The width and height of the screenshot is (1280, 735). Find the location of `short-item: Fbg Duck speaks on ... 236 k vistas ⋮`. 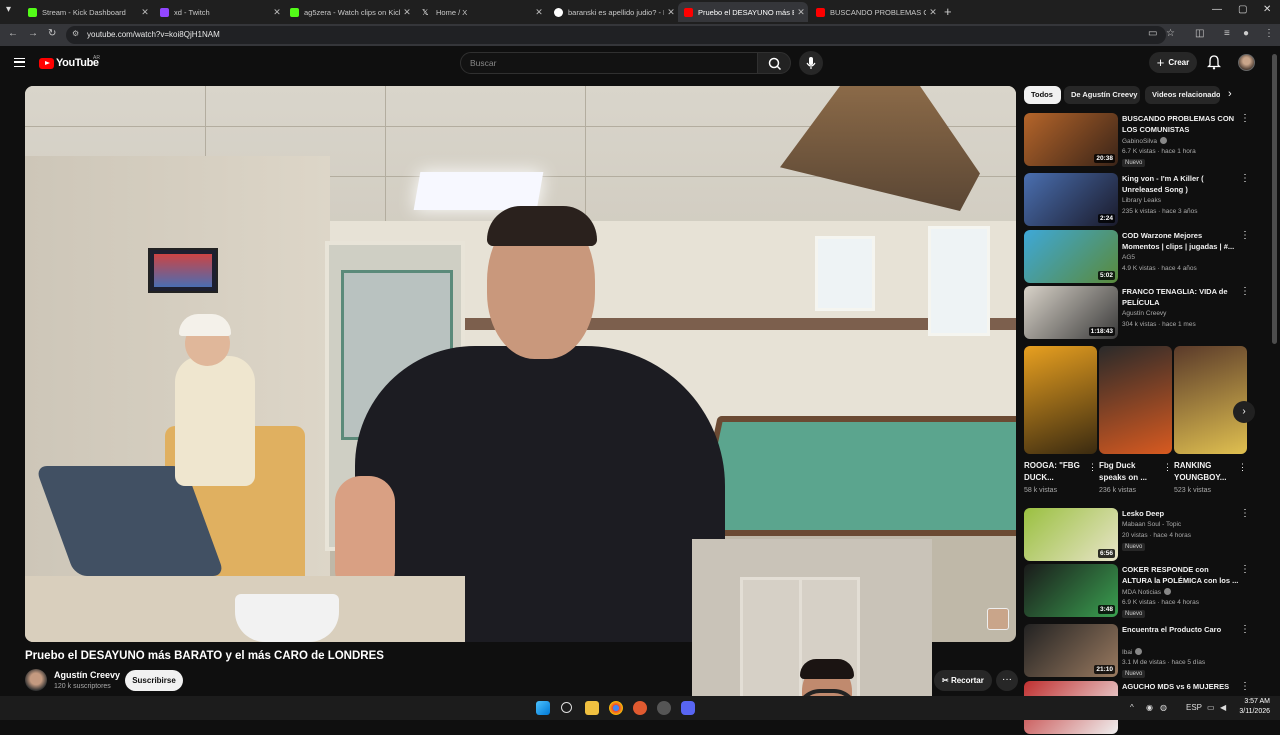

short-item: Fbg Duck speaks on ... 236 k vistas ⋮ is located at coordinates (1135, 424).